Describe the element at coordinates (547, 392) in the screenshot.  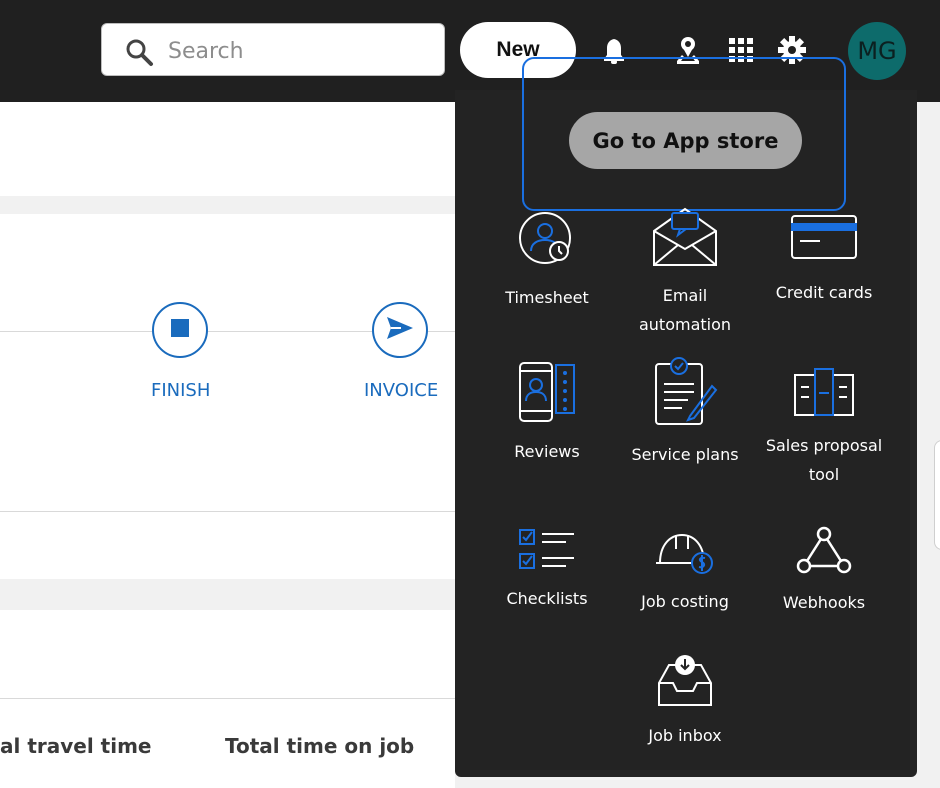
I see `reviews-icon` at that location.